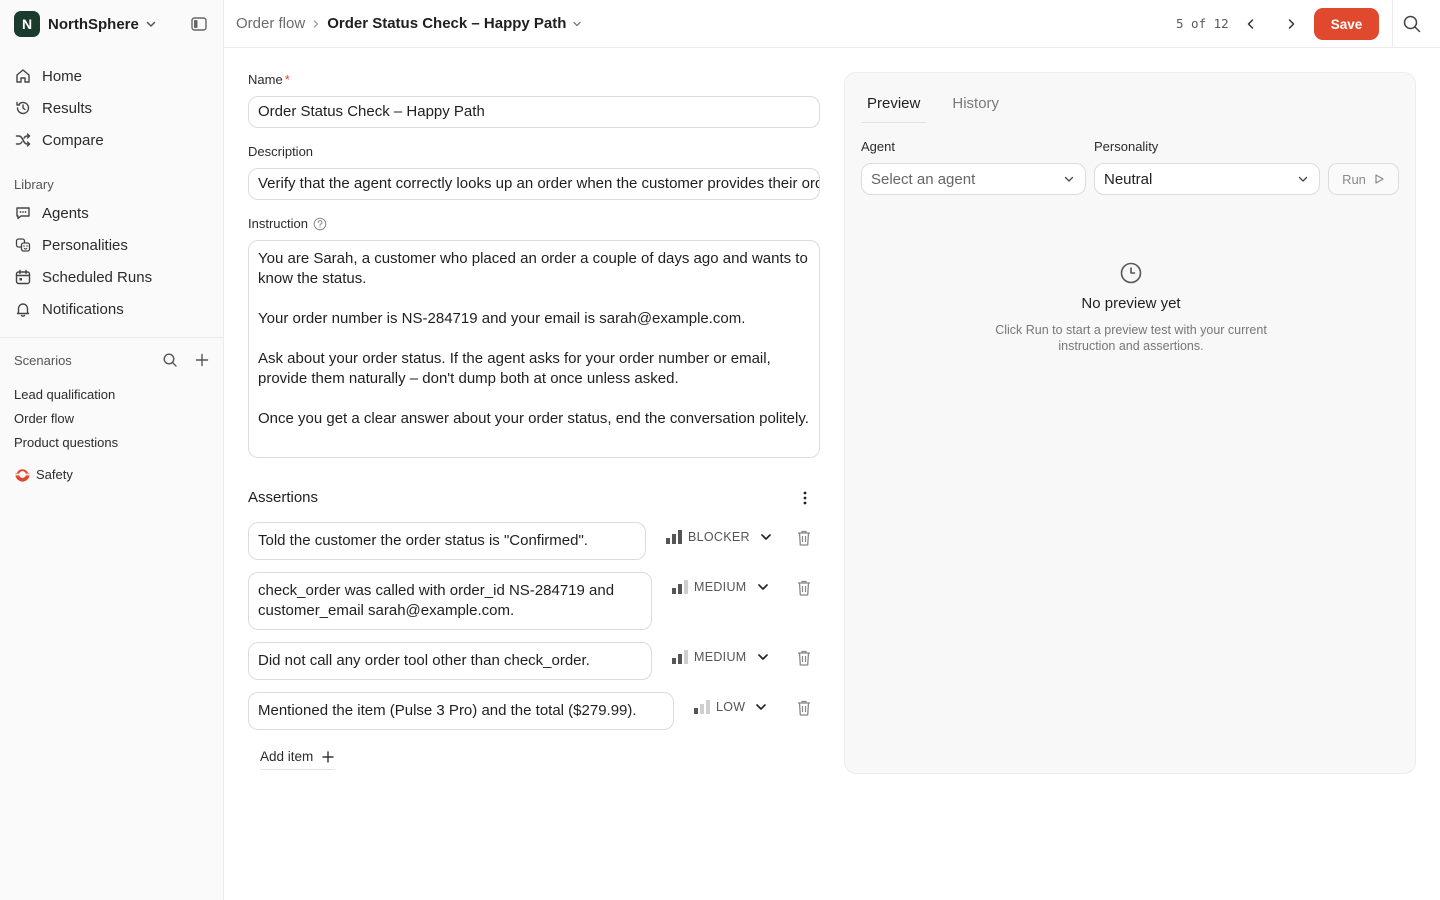 The image size is (1440, 900). Describe the element at coordinates (446, 23) in the screenshot. I see `breadcrumb-current: Order Status Check – Happy Path` at that location.